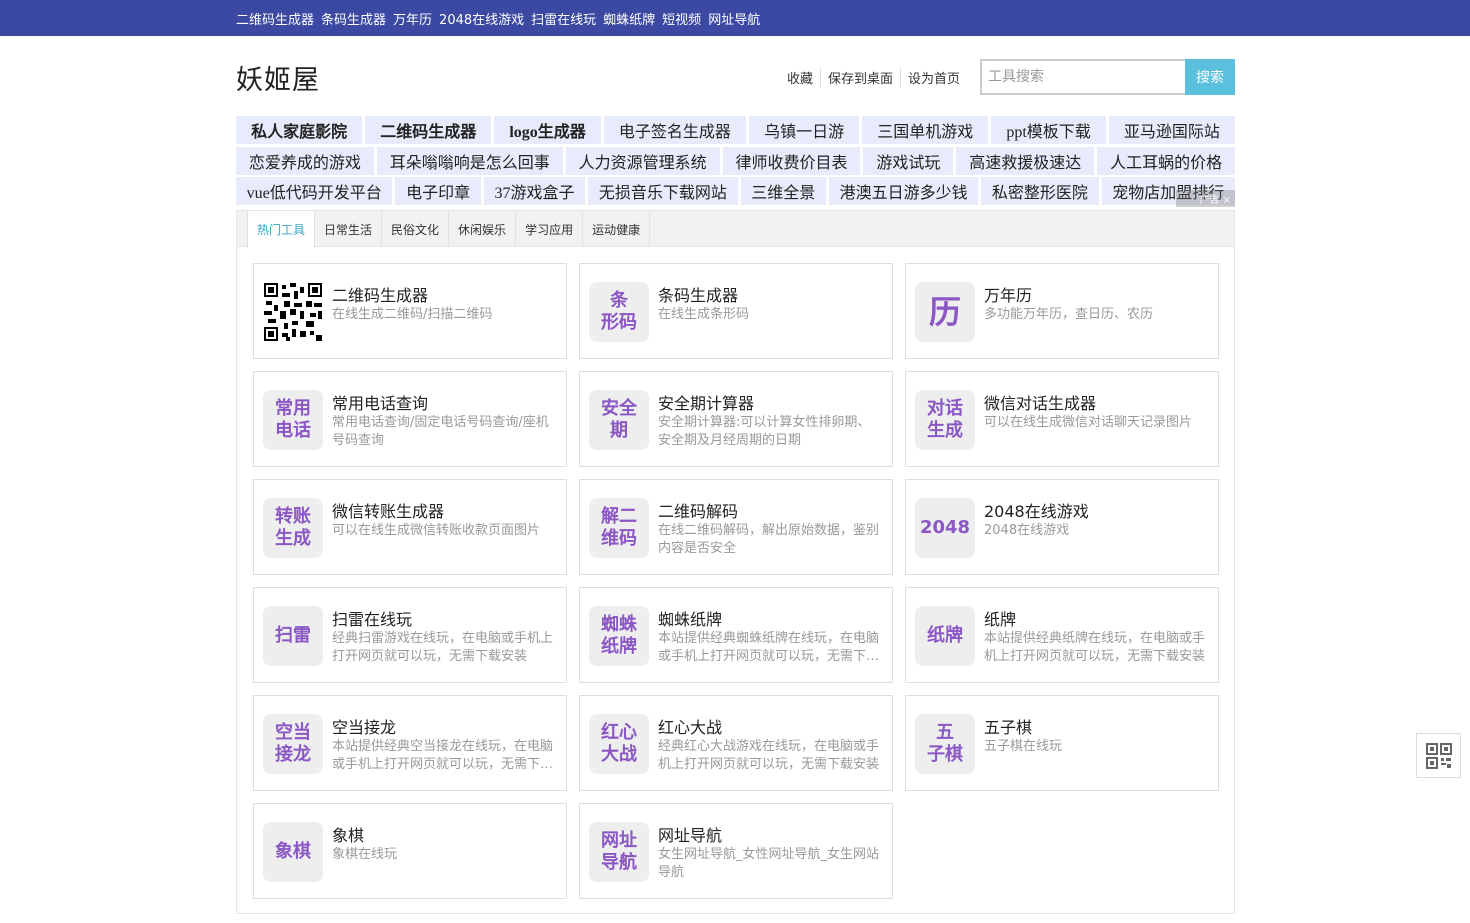 The image size is (1470, 923). What do you see at coordinates (412, 18) in the screenshot?
I see `top-nav-link: 万年历` at bounding box center [412, 18].